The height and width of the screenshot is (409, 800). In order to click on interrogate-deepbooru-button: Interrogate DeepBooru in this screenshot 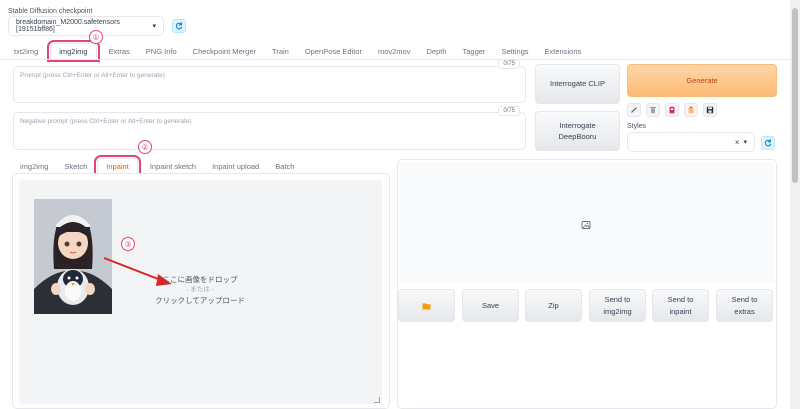, I will do `click(577, 131)`.